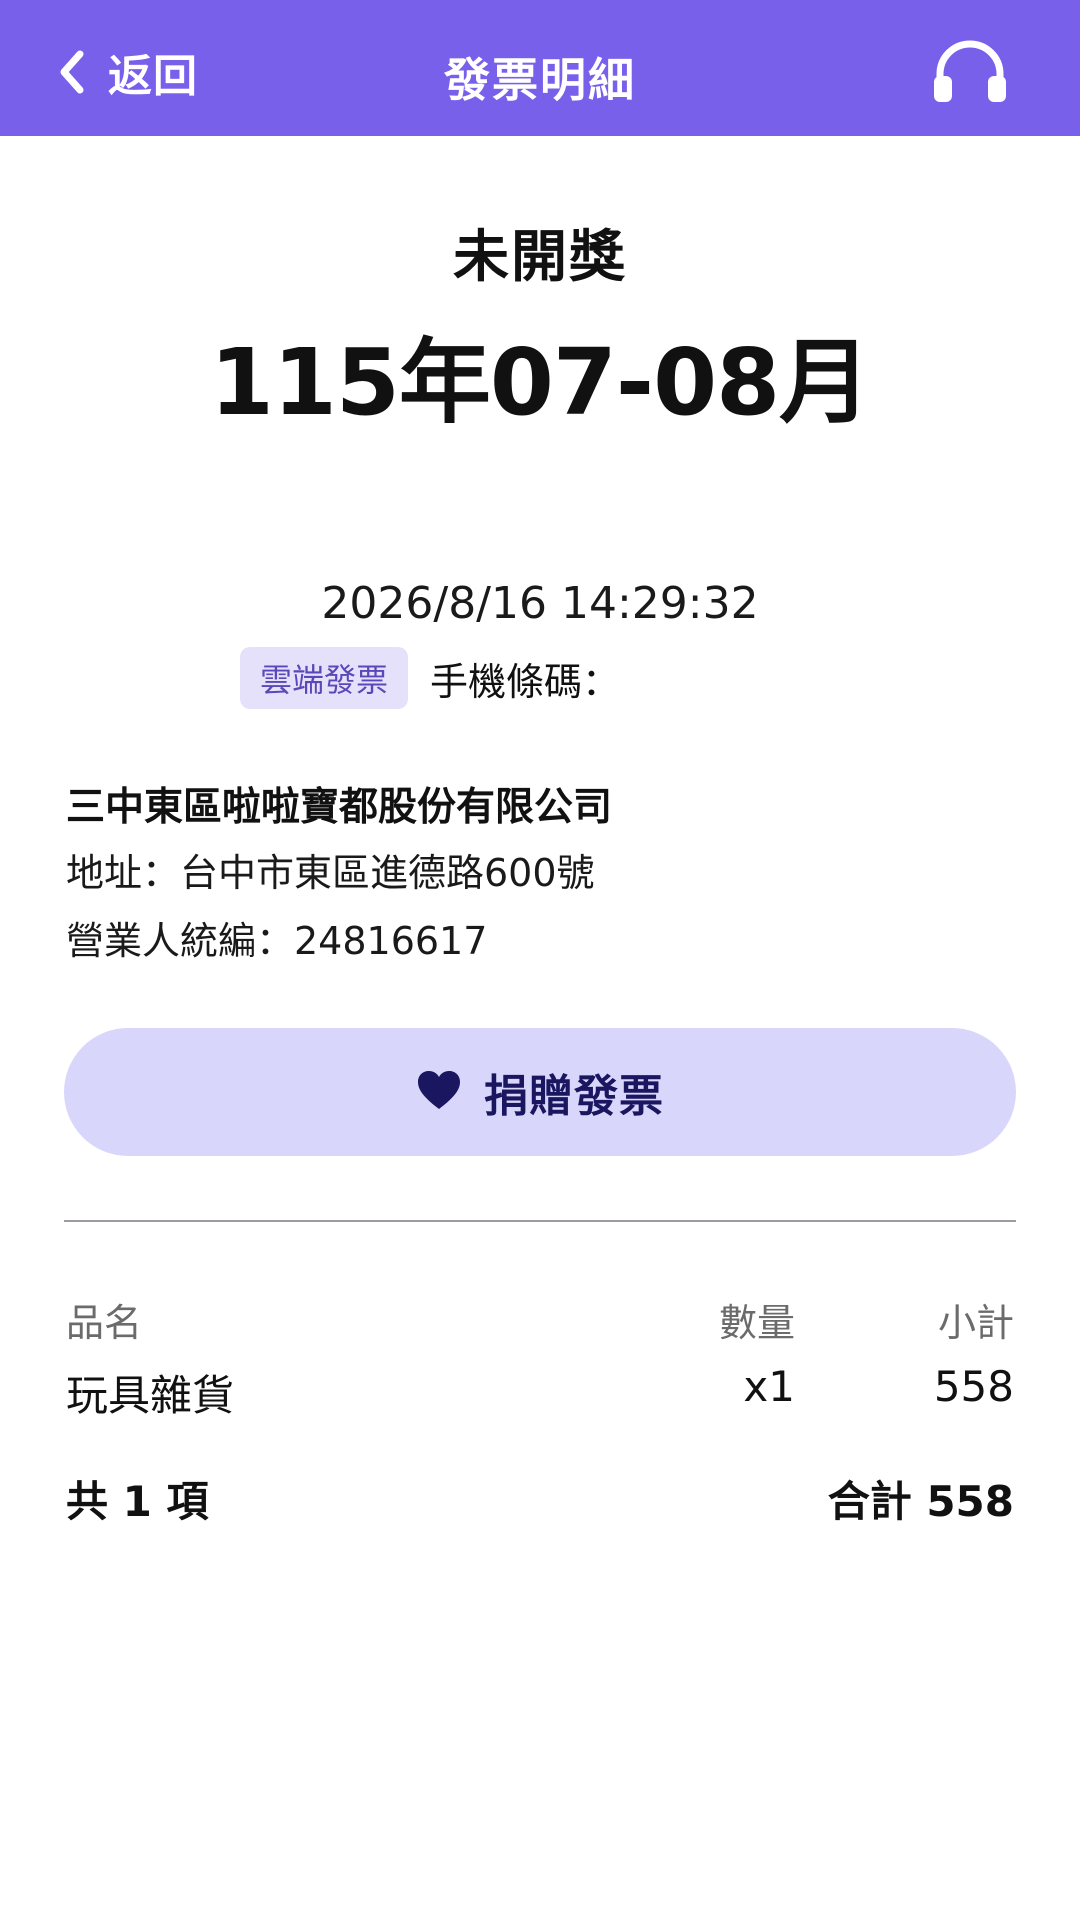 This screenshot has width=1080, height=1918. I want to click on donate-invoice-button: 捐贈發票, so click(540, 1092).